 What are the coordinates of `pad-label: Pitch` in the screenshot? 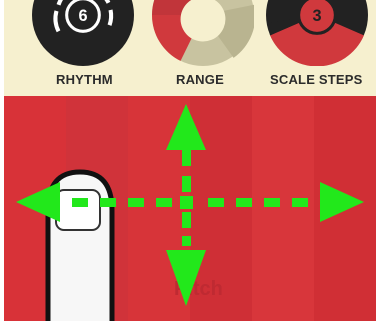 It's located at (198, 289).